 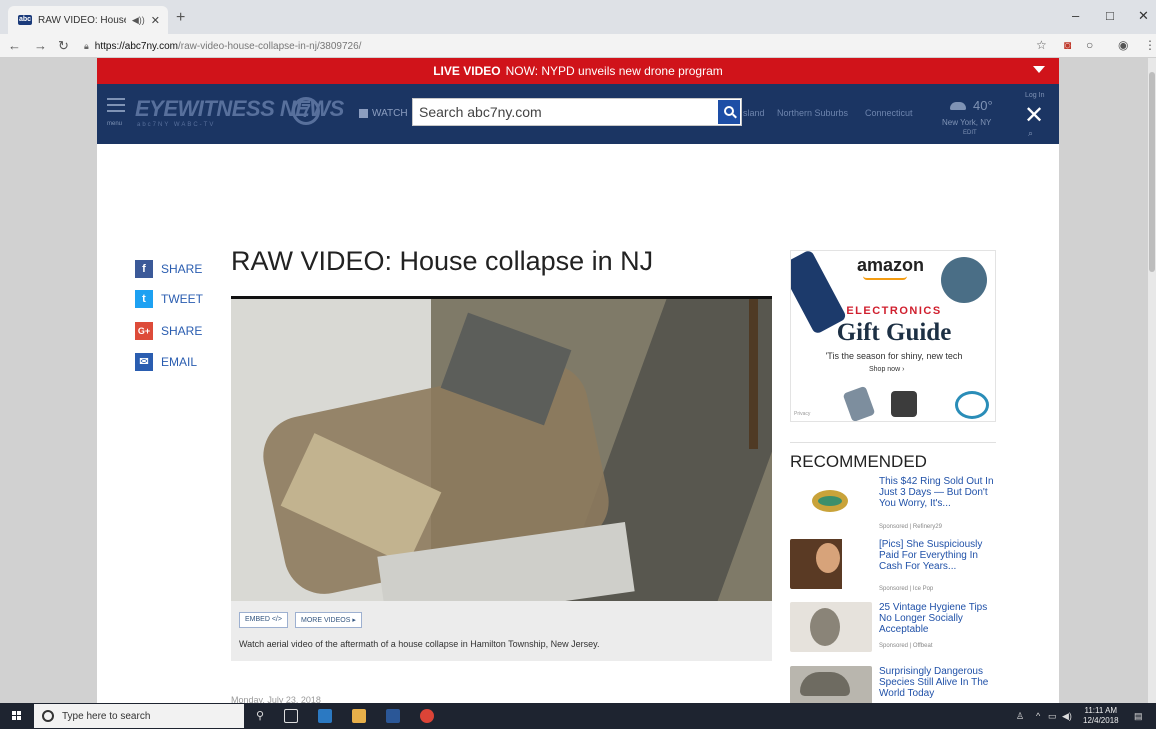 I want to click on more-videos-button: MORE VIDEOS ▸, so click(x=328, y=620).